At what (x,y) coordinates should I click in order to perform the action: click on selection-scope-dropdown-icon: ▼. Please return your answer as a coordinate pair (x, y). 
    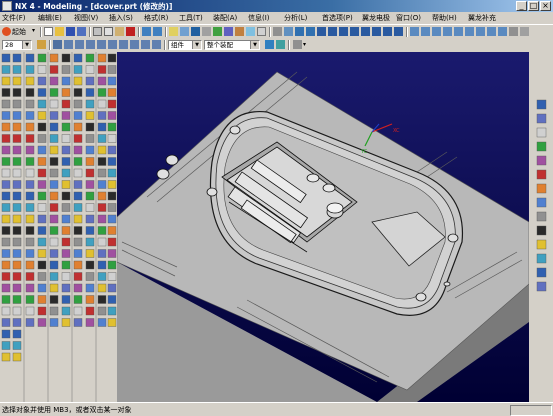
    Looking at the image, I should click on (254, 45).